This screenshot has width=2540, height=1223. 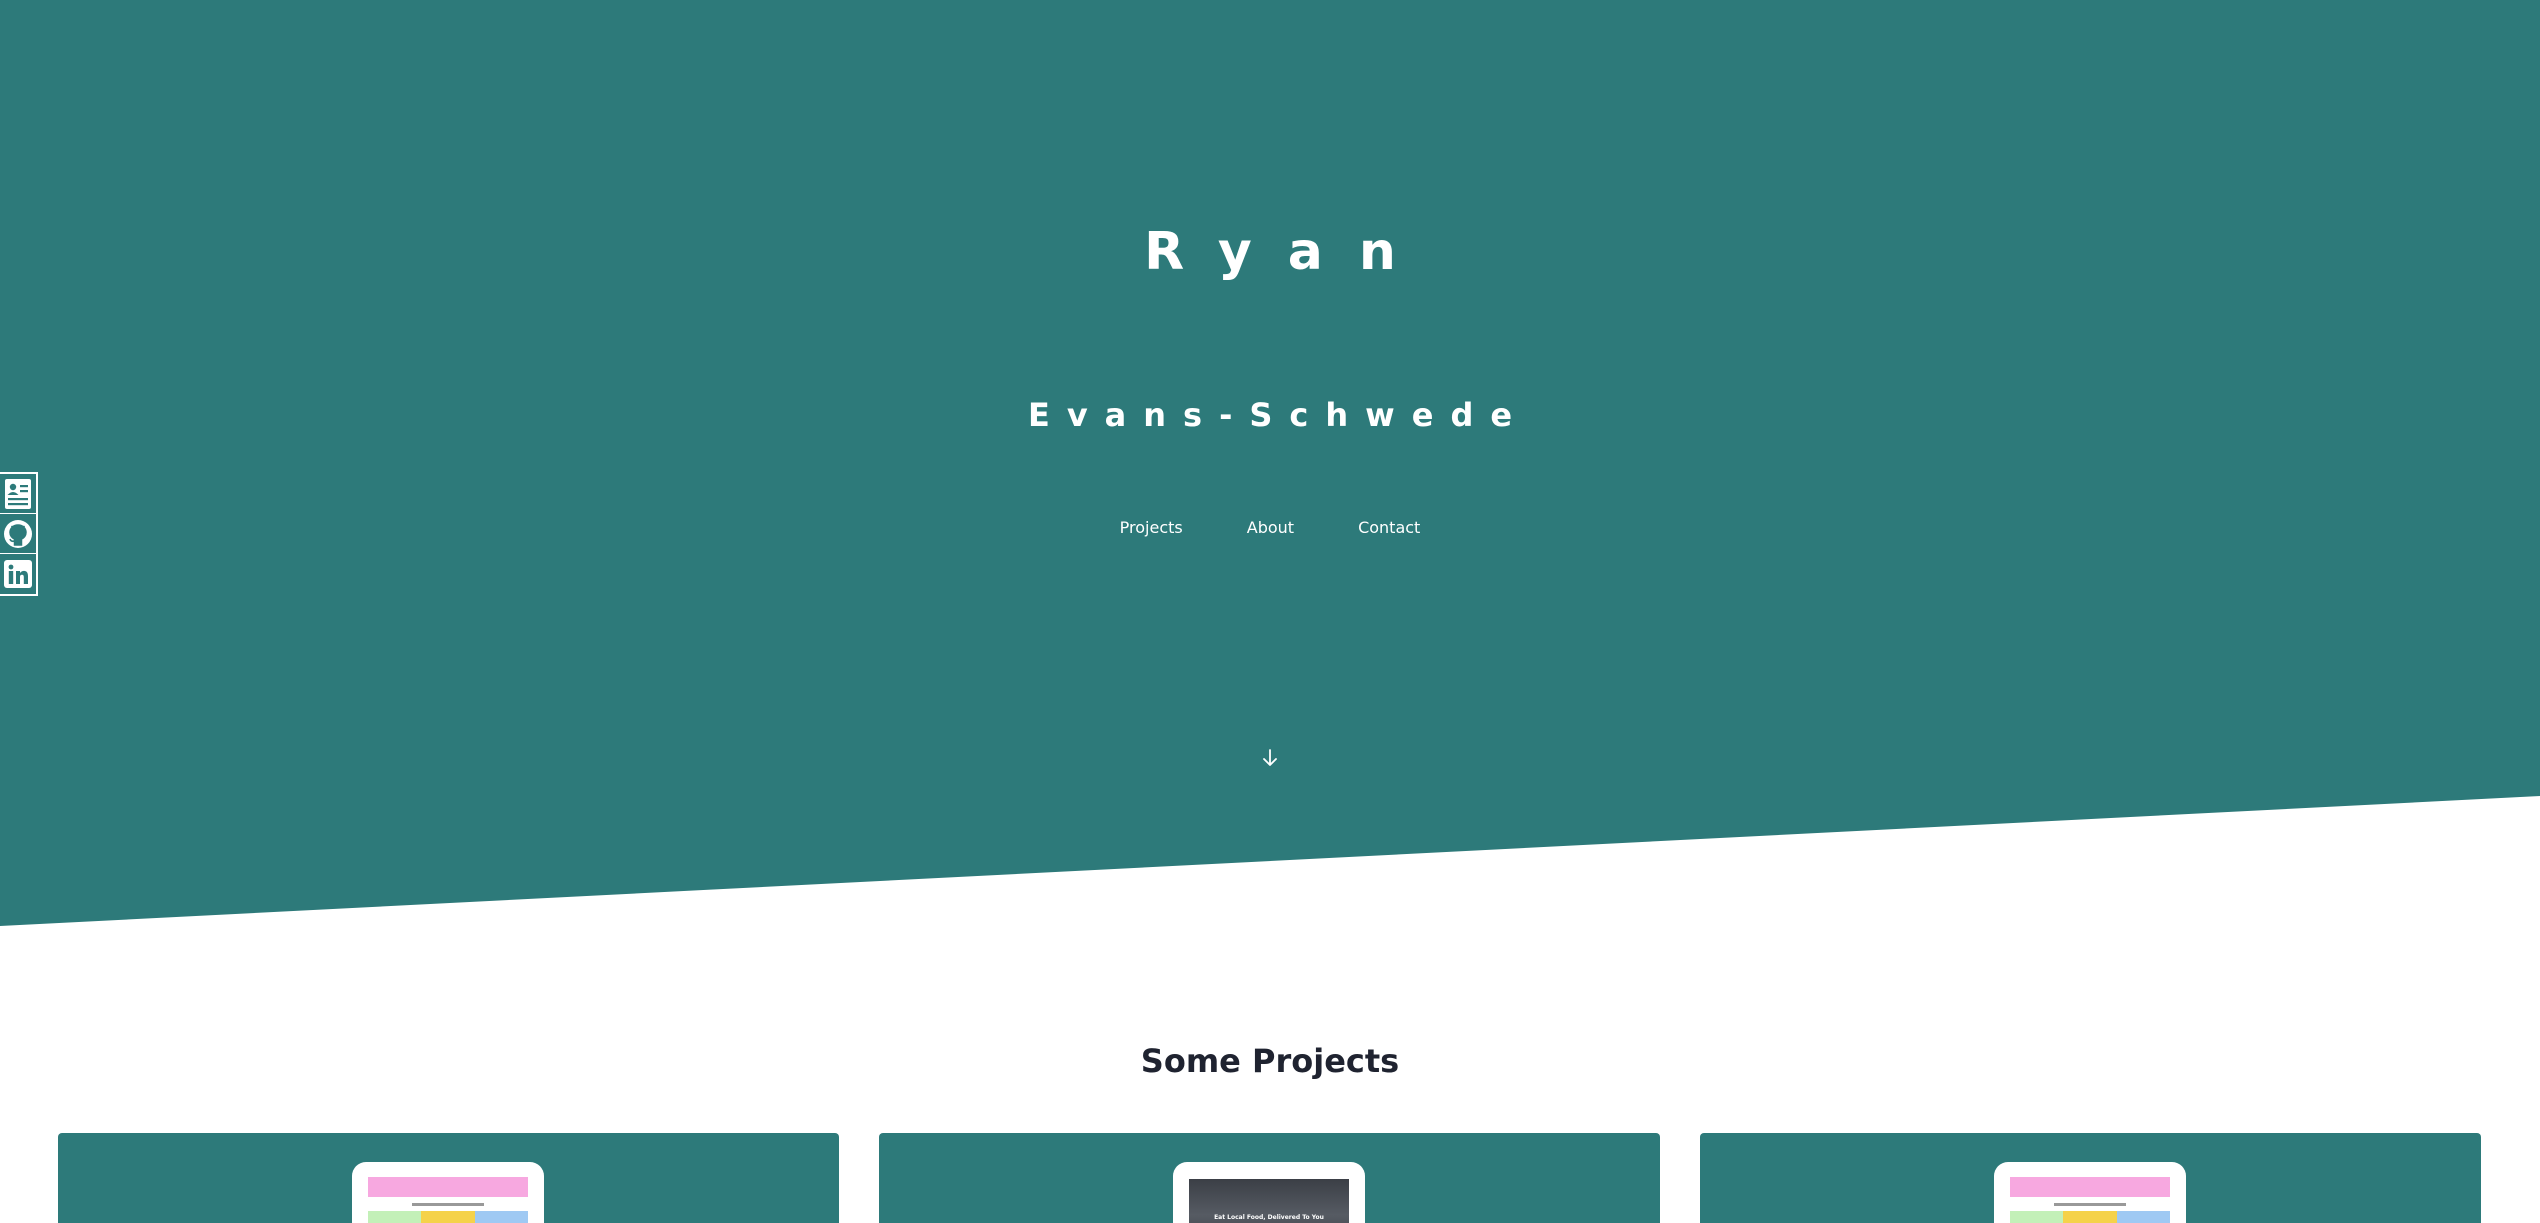 I want to click on social-sidebar, so click(x=19, y=534).